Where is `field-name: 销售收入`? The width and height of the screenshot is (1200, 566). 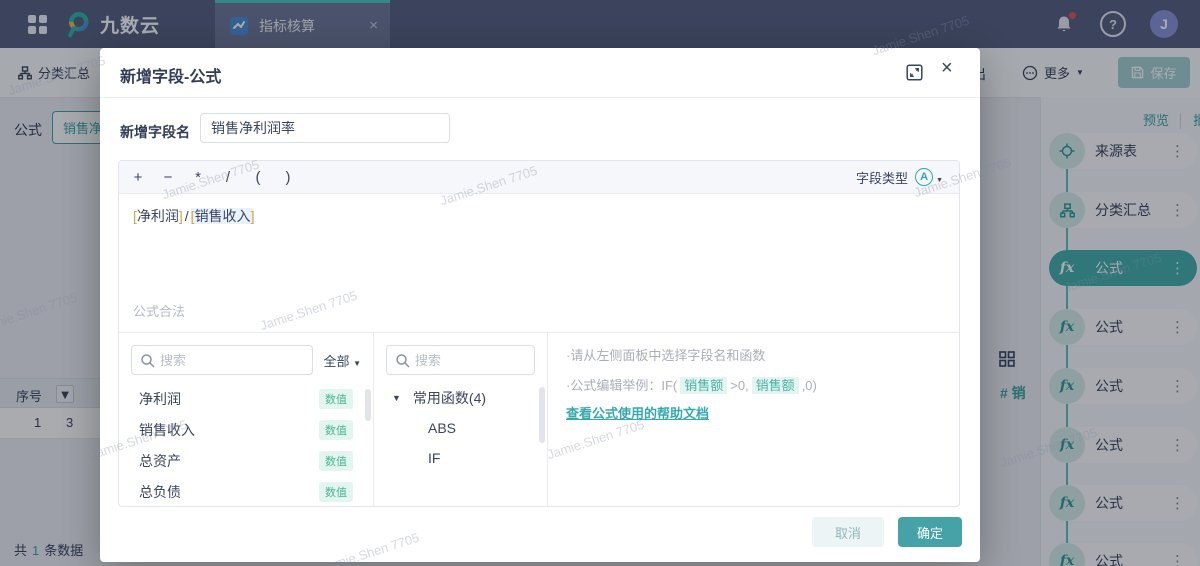
field-name: 销售收入 is located at coordinates (167, 429).